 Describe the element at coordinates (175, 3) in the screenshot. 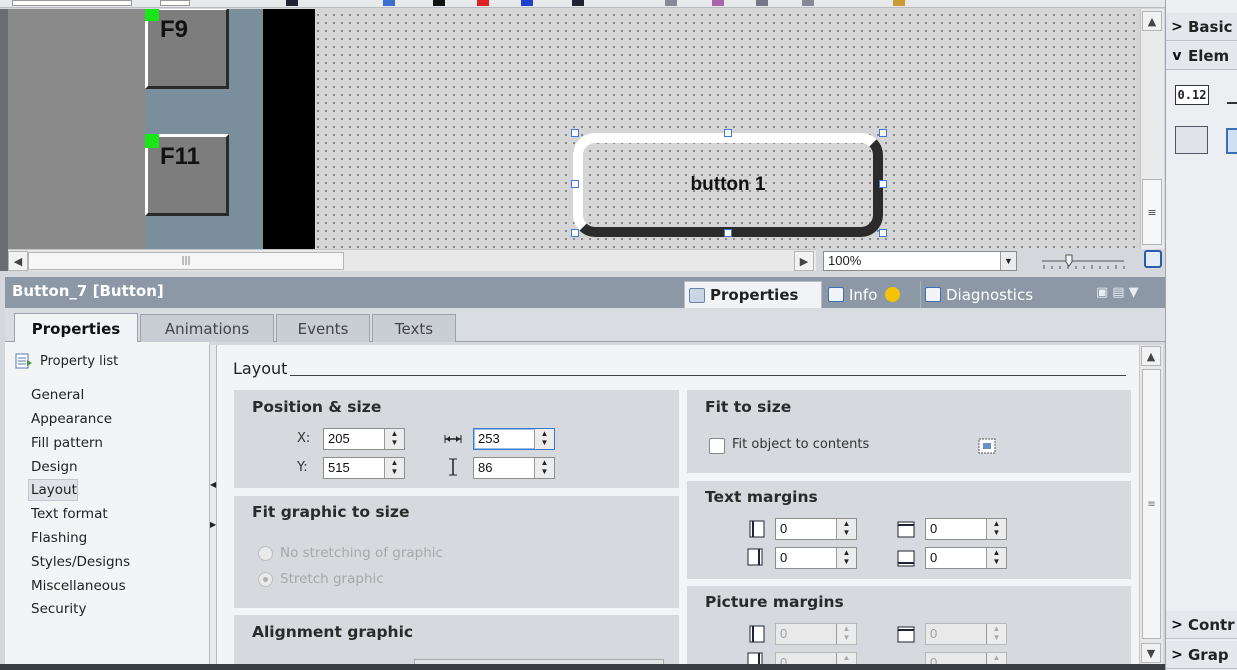

I see `size-combo` at that location.